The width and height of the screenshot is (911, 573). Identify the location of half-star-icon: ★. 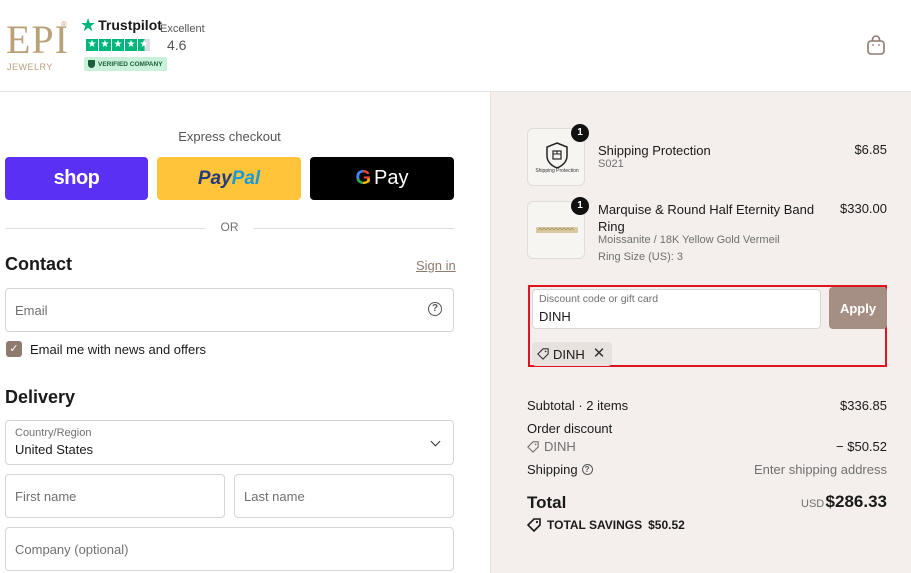
(144, 45).